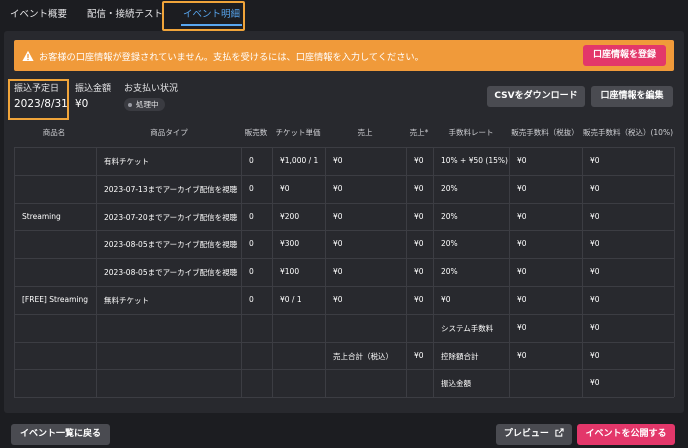 The width and height of the screenshot is (688, 448). I want to click on table-cell: 有料チケット, so click(126, 161).